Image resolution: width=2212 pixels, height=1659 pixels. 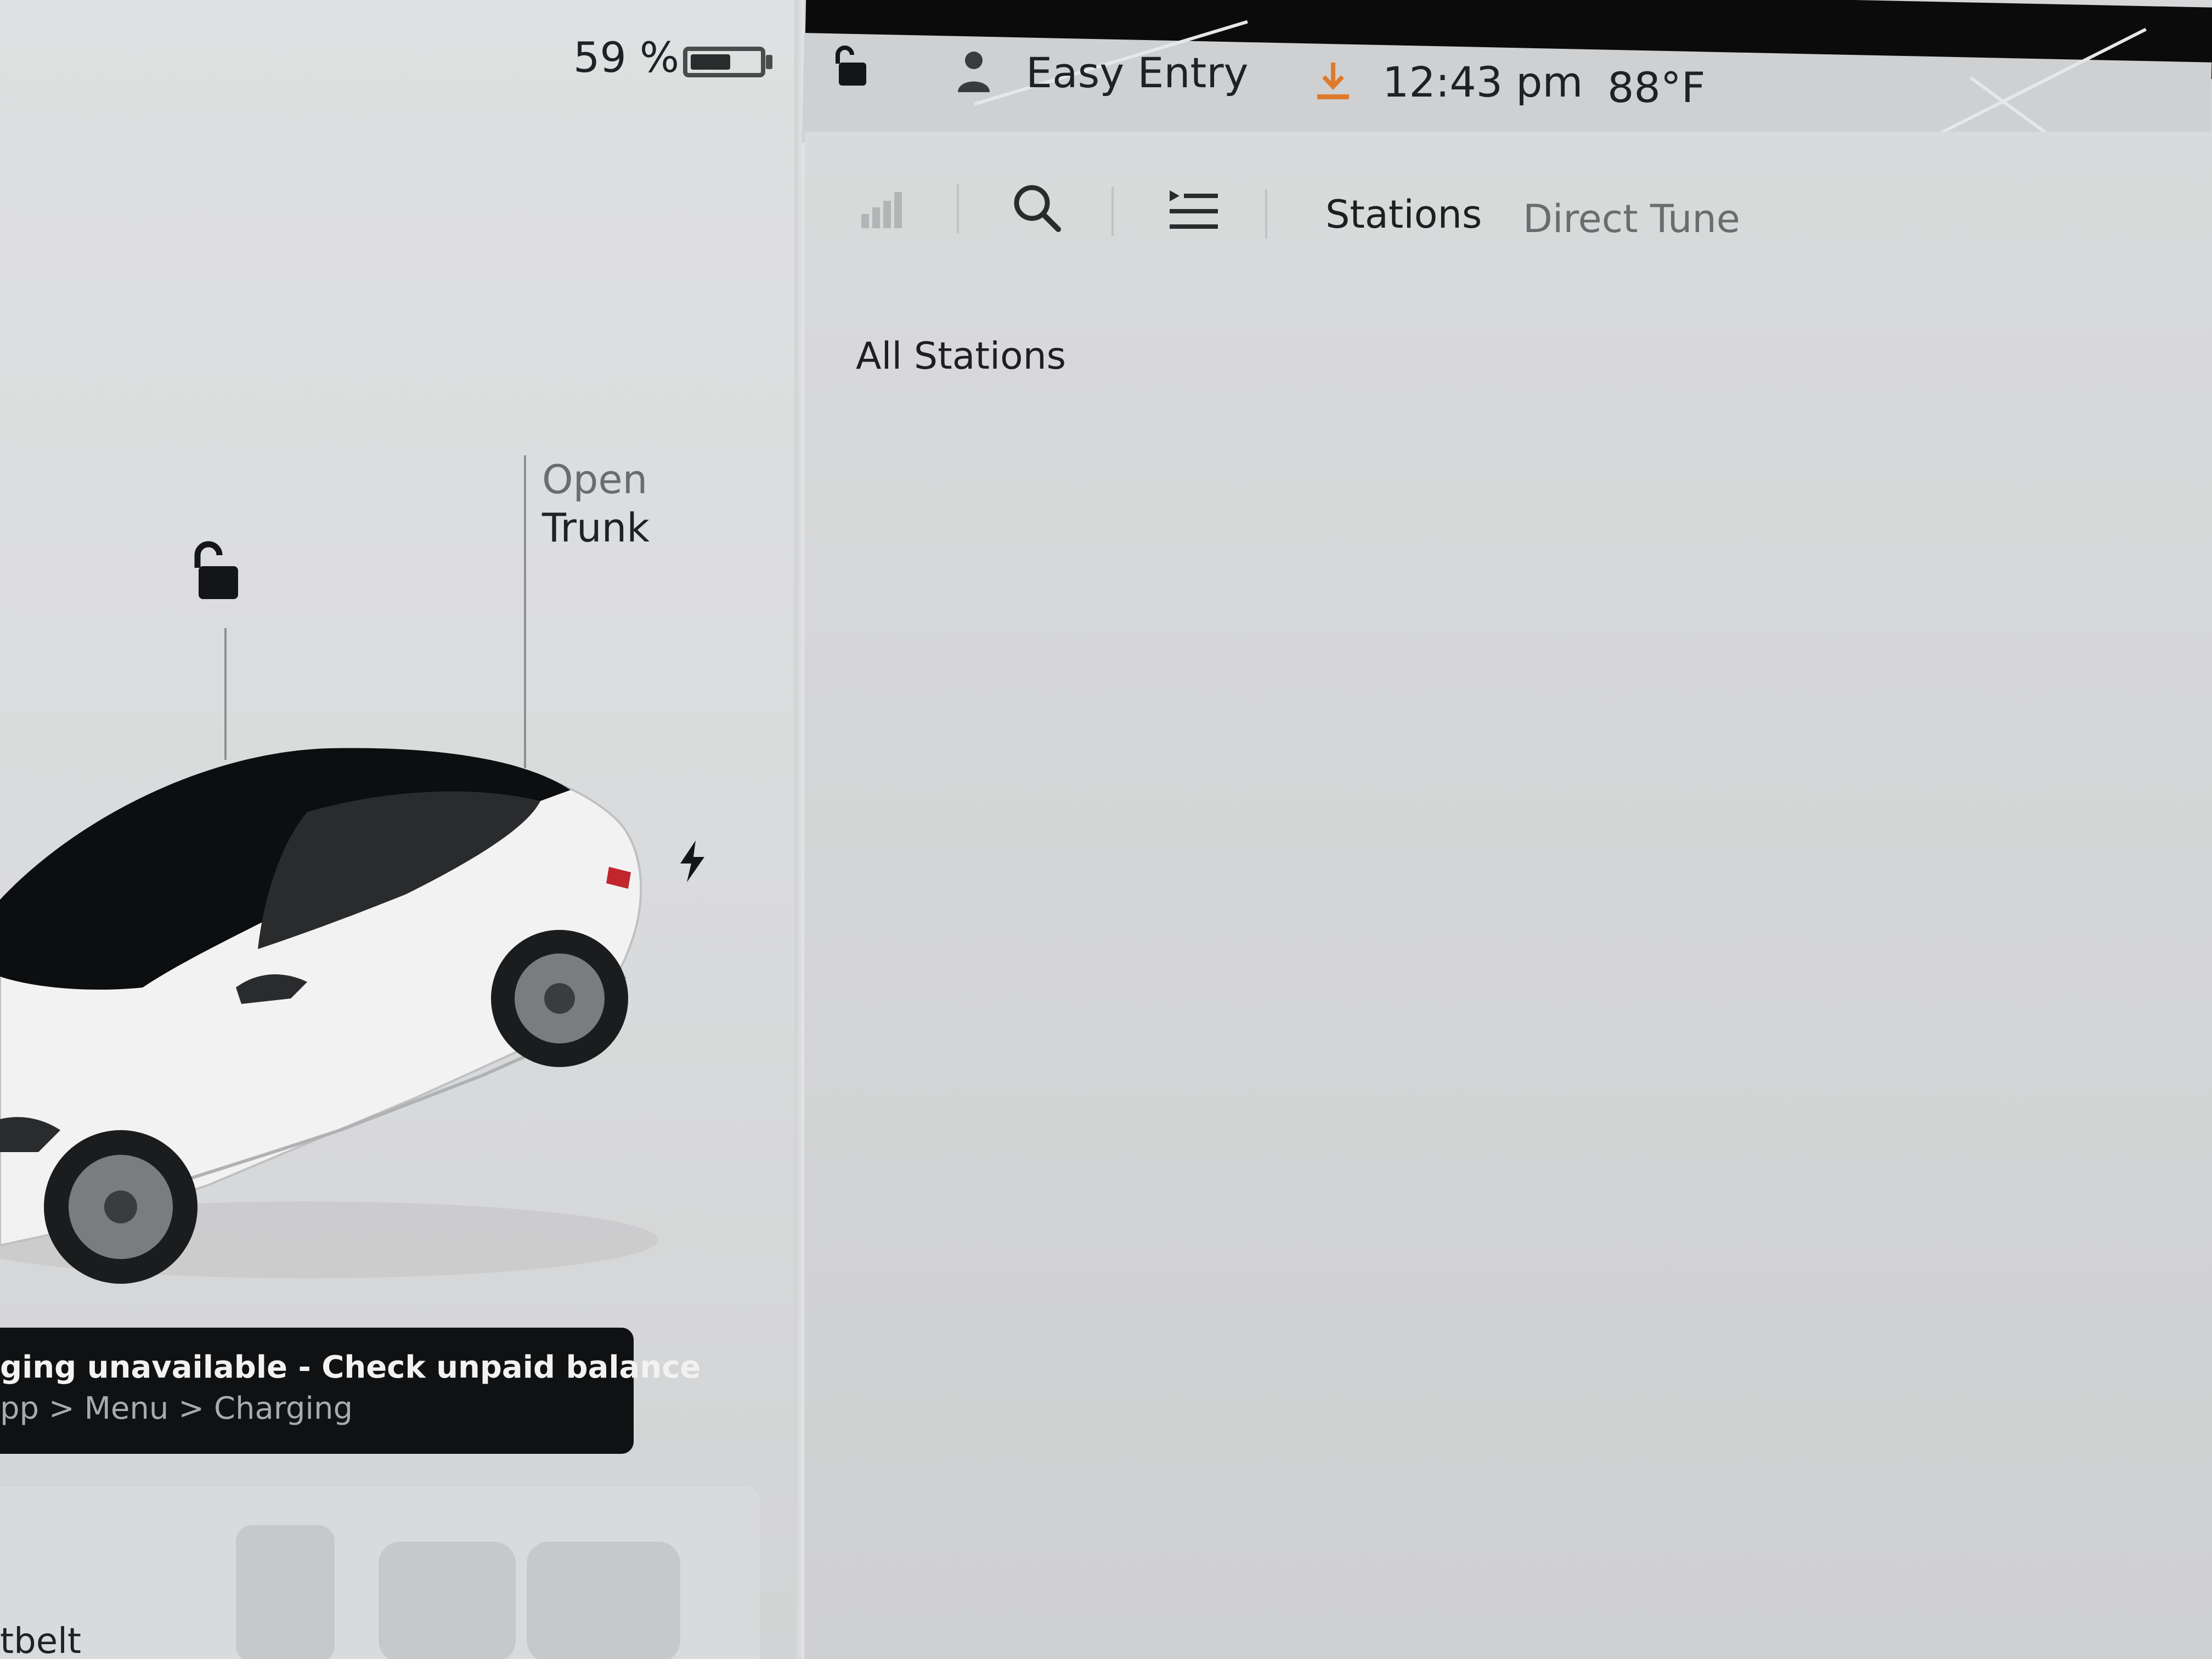 What do you see at coordinates (595, 479) in the screenshot?
I see `open-trunk-label-line1: Open` at bounding box center [595, 479].